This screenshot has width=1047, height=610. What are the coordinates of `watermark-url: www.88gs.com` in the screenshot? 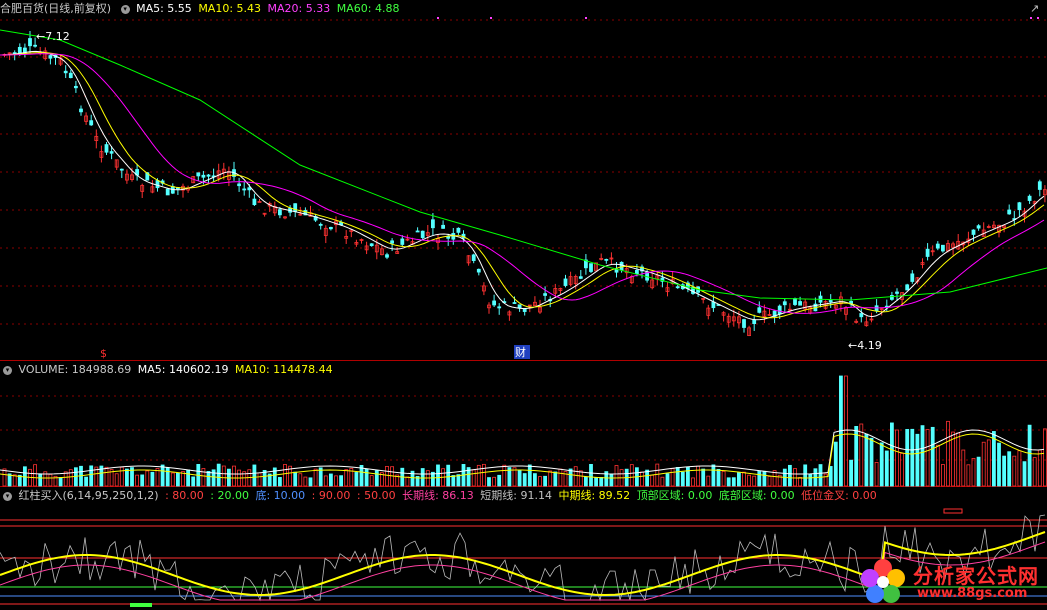 It's located at (972, 593).